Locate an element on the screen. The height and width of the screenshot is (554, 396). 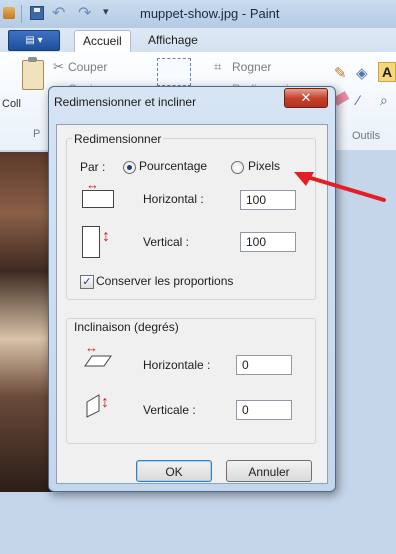
skew-vertical-label: Verticale : is located at coordinates (169, 410).